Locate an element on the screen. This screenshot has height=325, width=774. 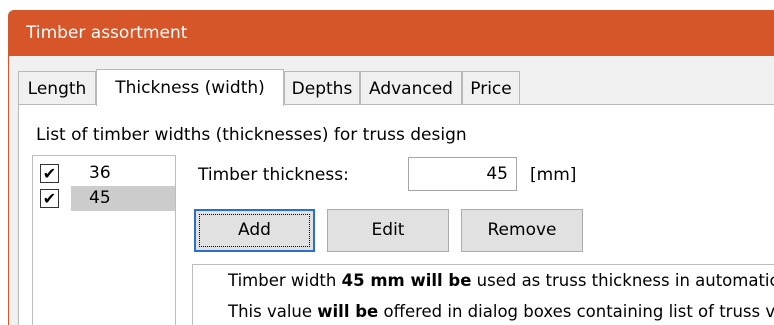
list-item-value: 45 is located at coordinates (100, 198).